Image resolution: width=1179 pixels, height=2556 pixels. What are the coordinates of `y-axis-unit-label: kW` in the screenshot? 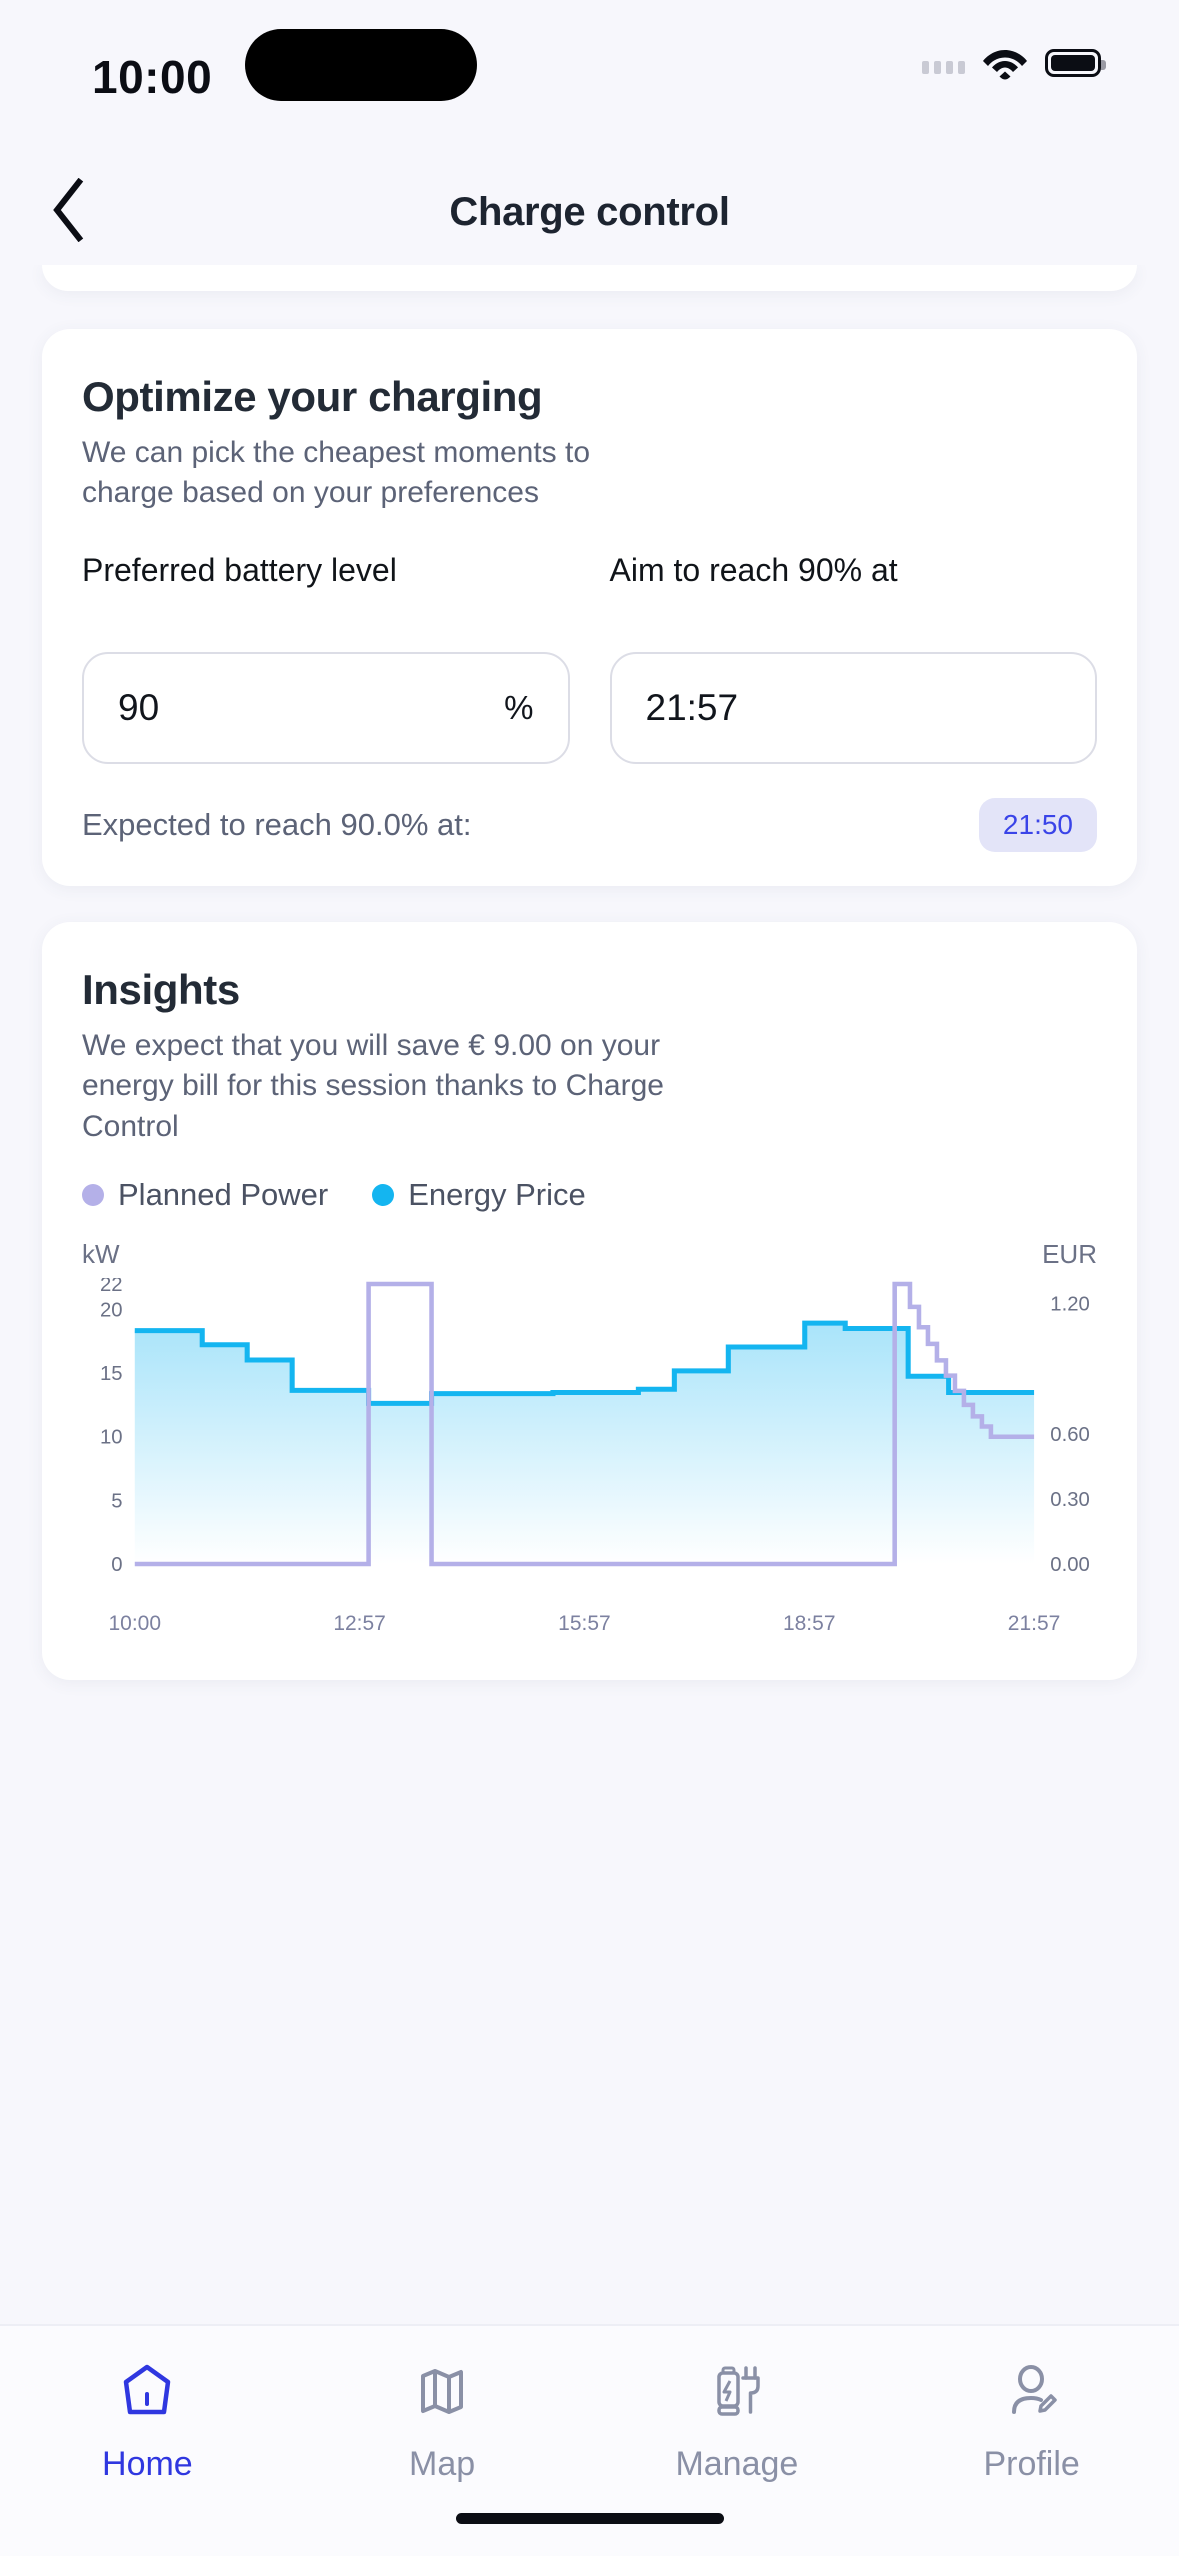 It's located at (101, 1253).